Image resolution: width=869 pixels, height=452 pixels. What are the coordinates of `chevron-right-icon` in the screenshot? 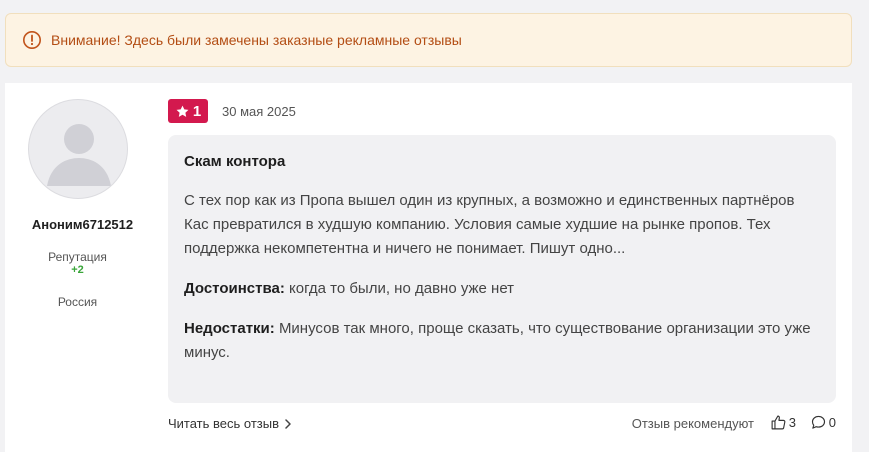 It's located at (288, 423).